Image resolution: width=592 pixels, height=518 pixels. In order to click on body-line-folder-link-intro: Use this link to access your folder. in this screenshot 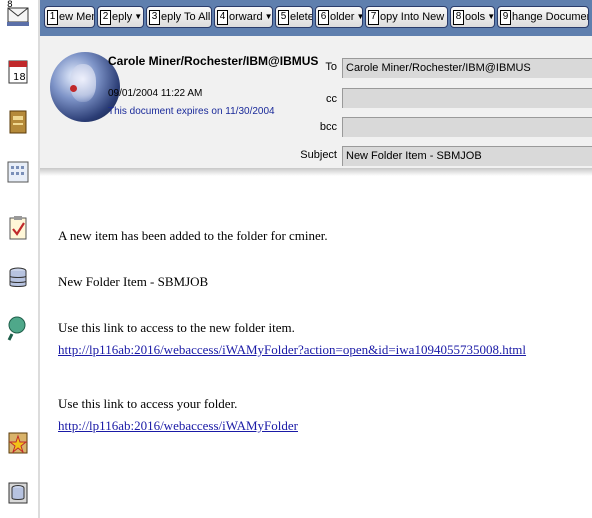, I will do `click(148, 403)`.